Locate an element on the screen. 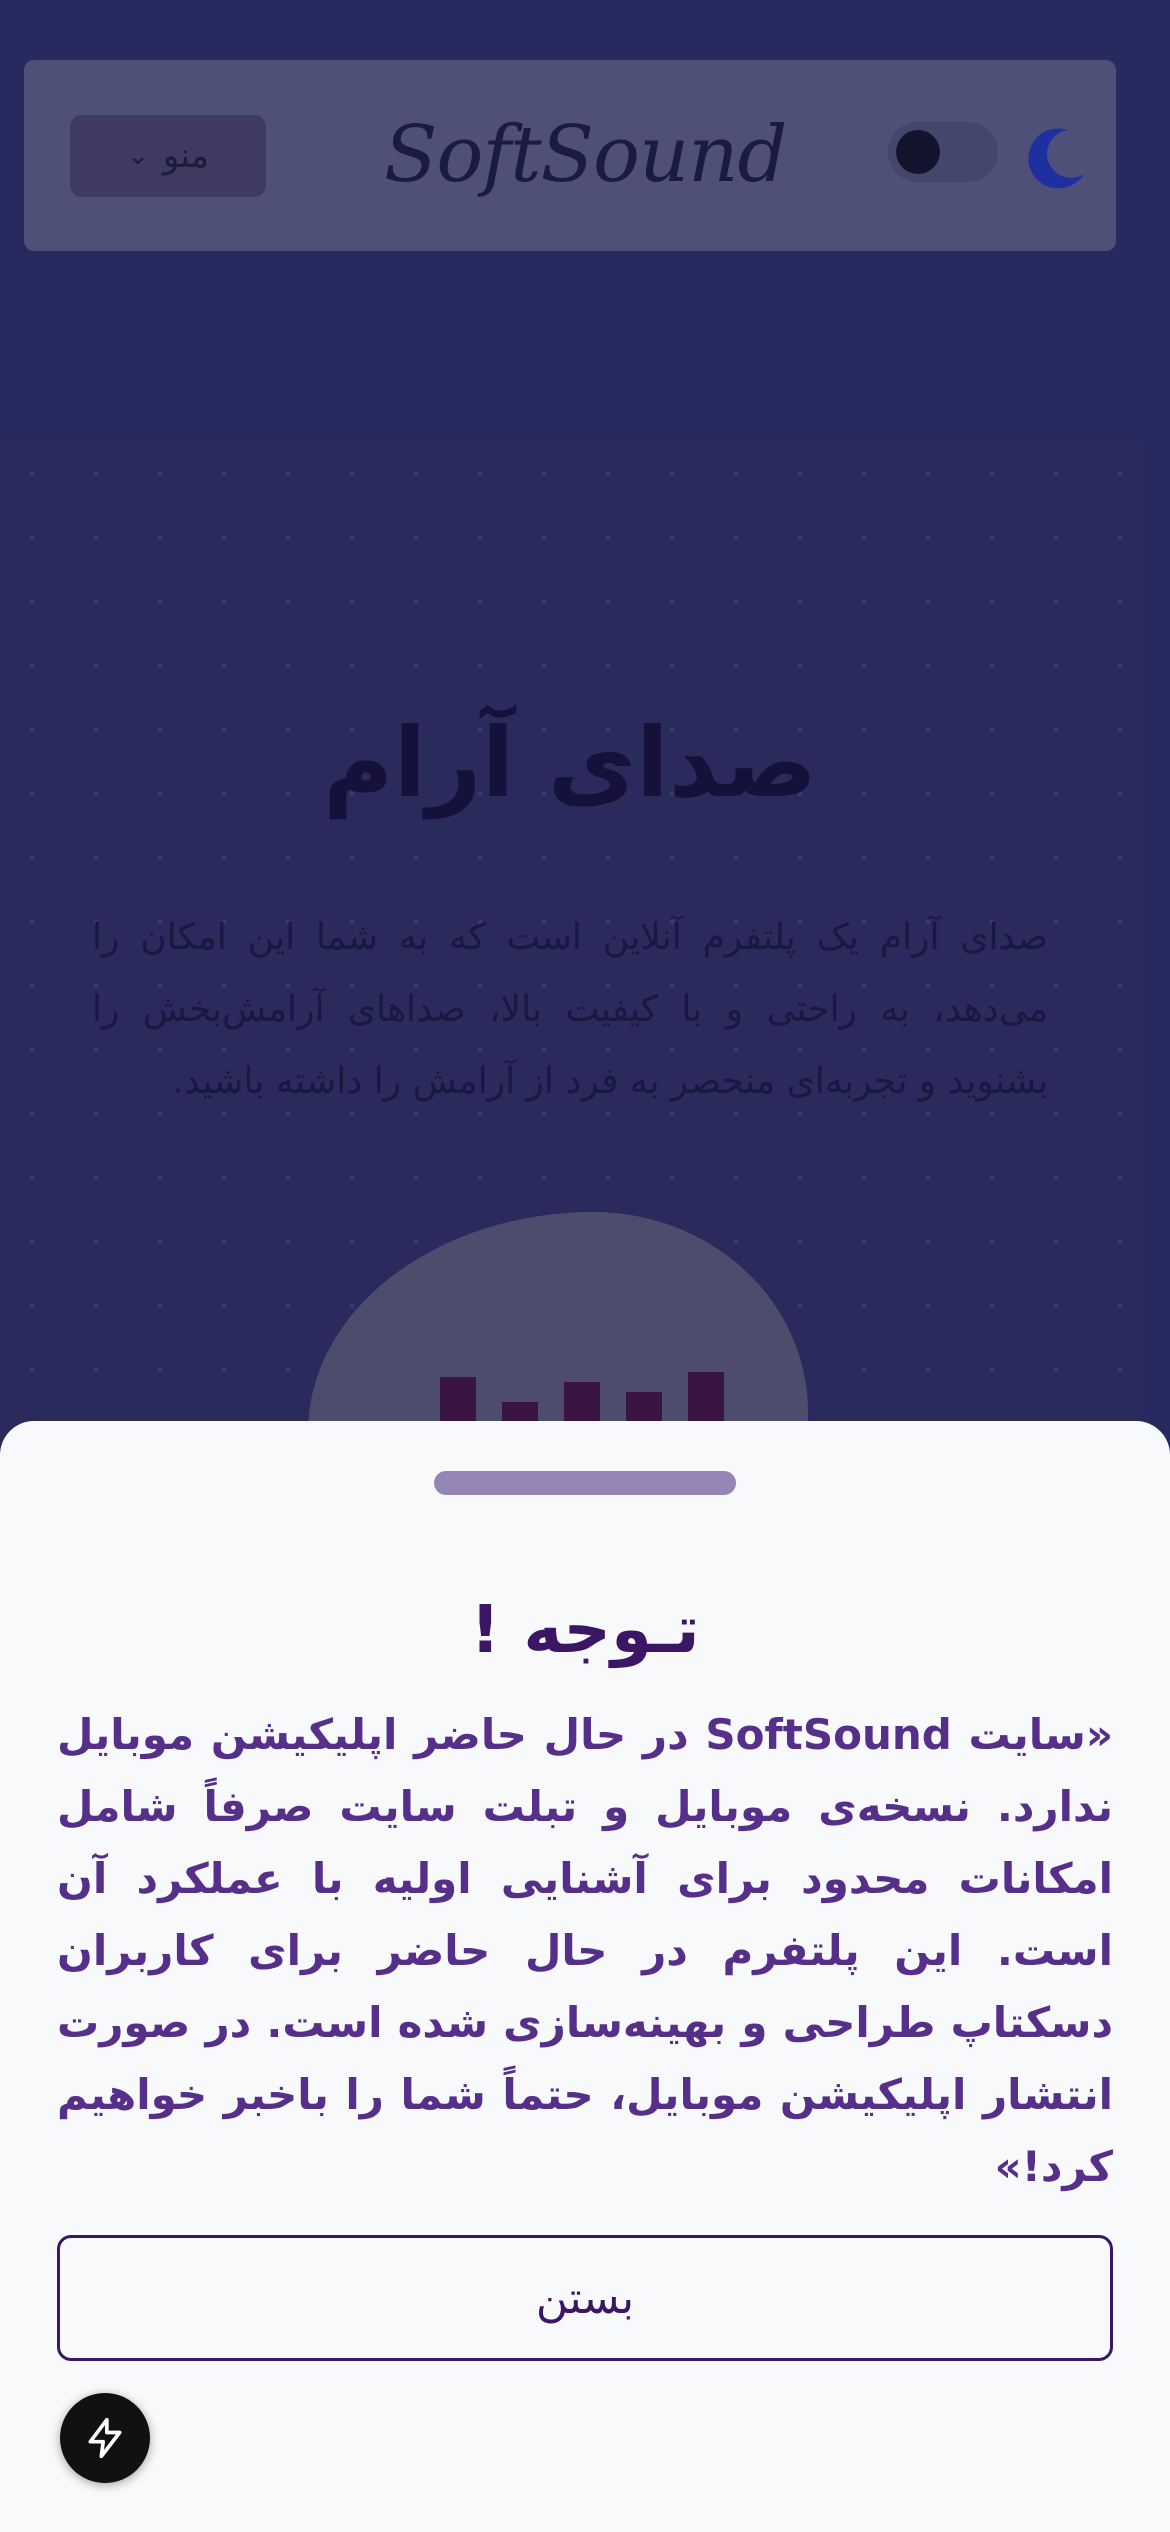  brand-logo: SoftSound is located at coordinates (585, 155).